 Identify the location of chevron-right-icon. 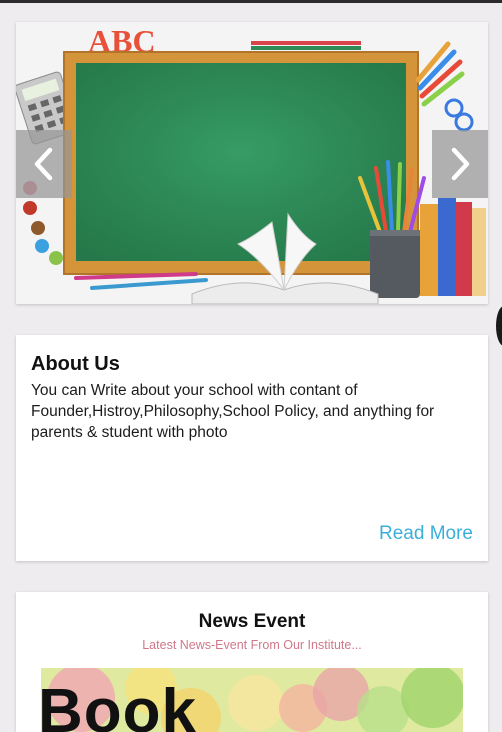
(460, 164).